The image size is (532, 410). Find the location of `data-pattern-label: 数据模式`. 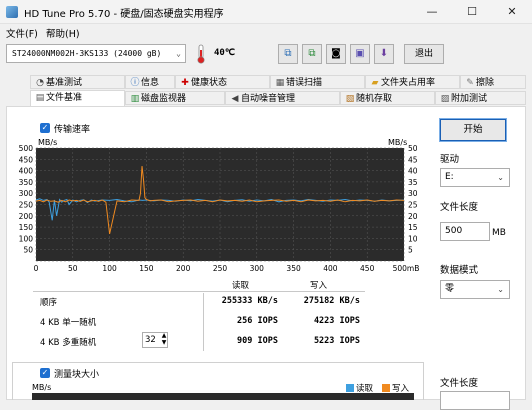

data-pattern-label: 数据模式 is located at coordinates (459, 270).